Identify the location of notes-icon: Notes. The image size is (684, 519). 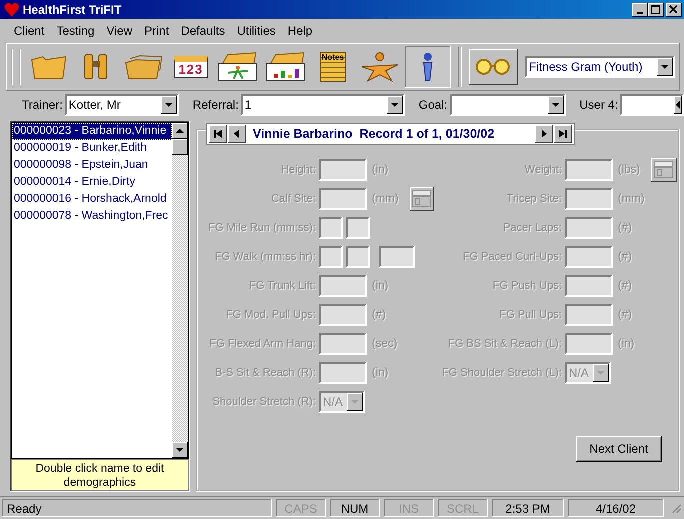
(333, 67).